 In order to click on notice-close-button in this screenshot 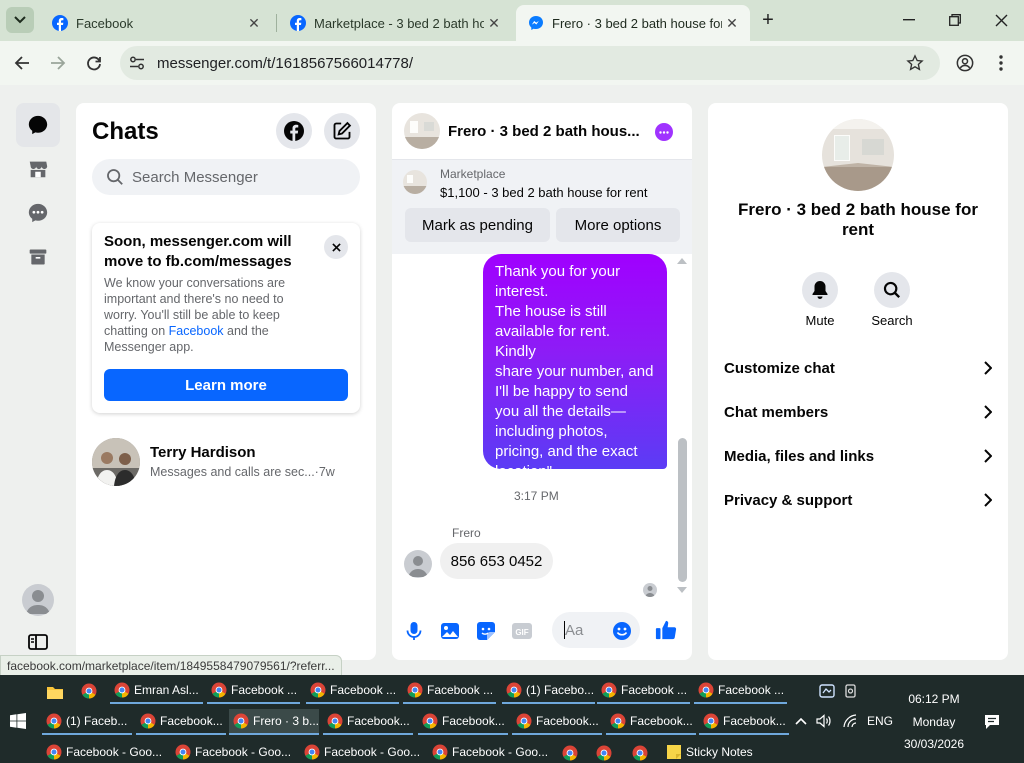, I will do `click(336, 247)`.